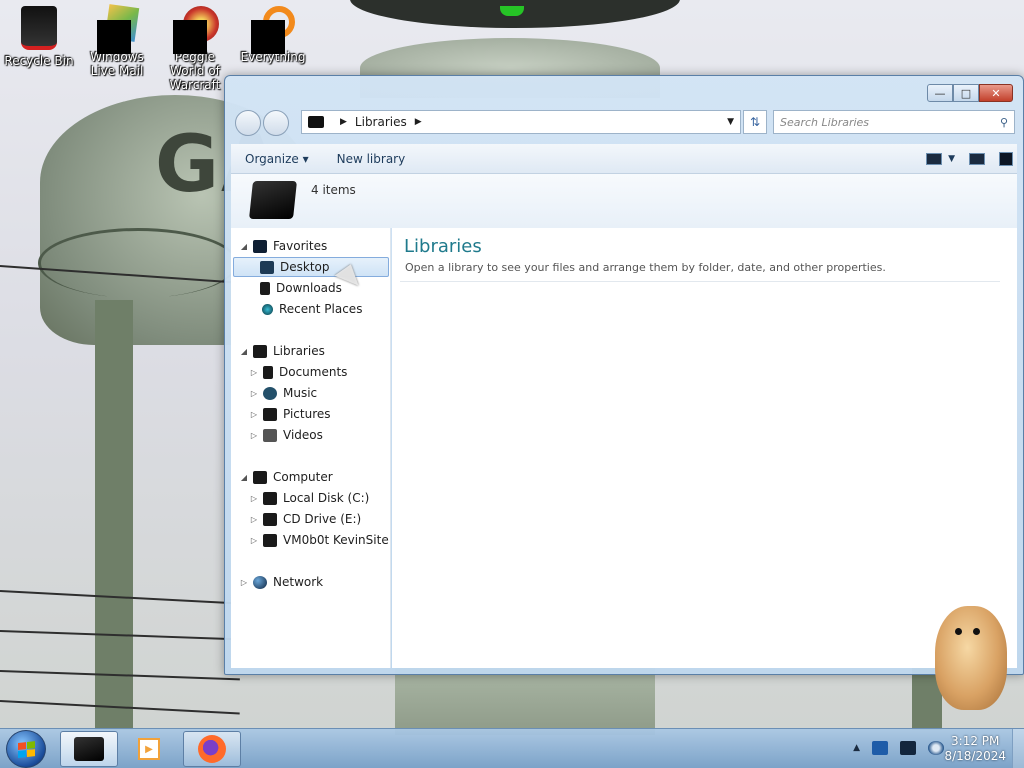  What do you see at coordinates (371, 159) in the screenshot?
I see `new-library-button: New library` at bounding box center [371, 159].